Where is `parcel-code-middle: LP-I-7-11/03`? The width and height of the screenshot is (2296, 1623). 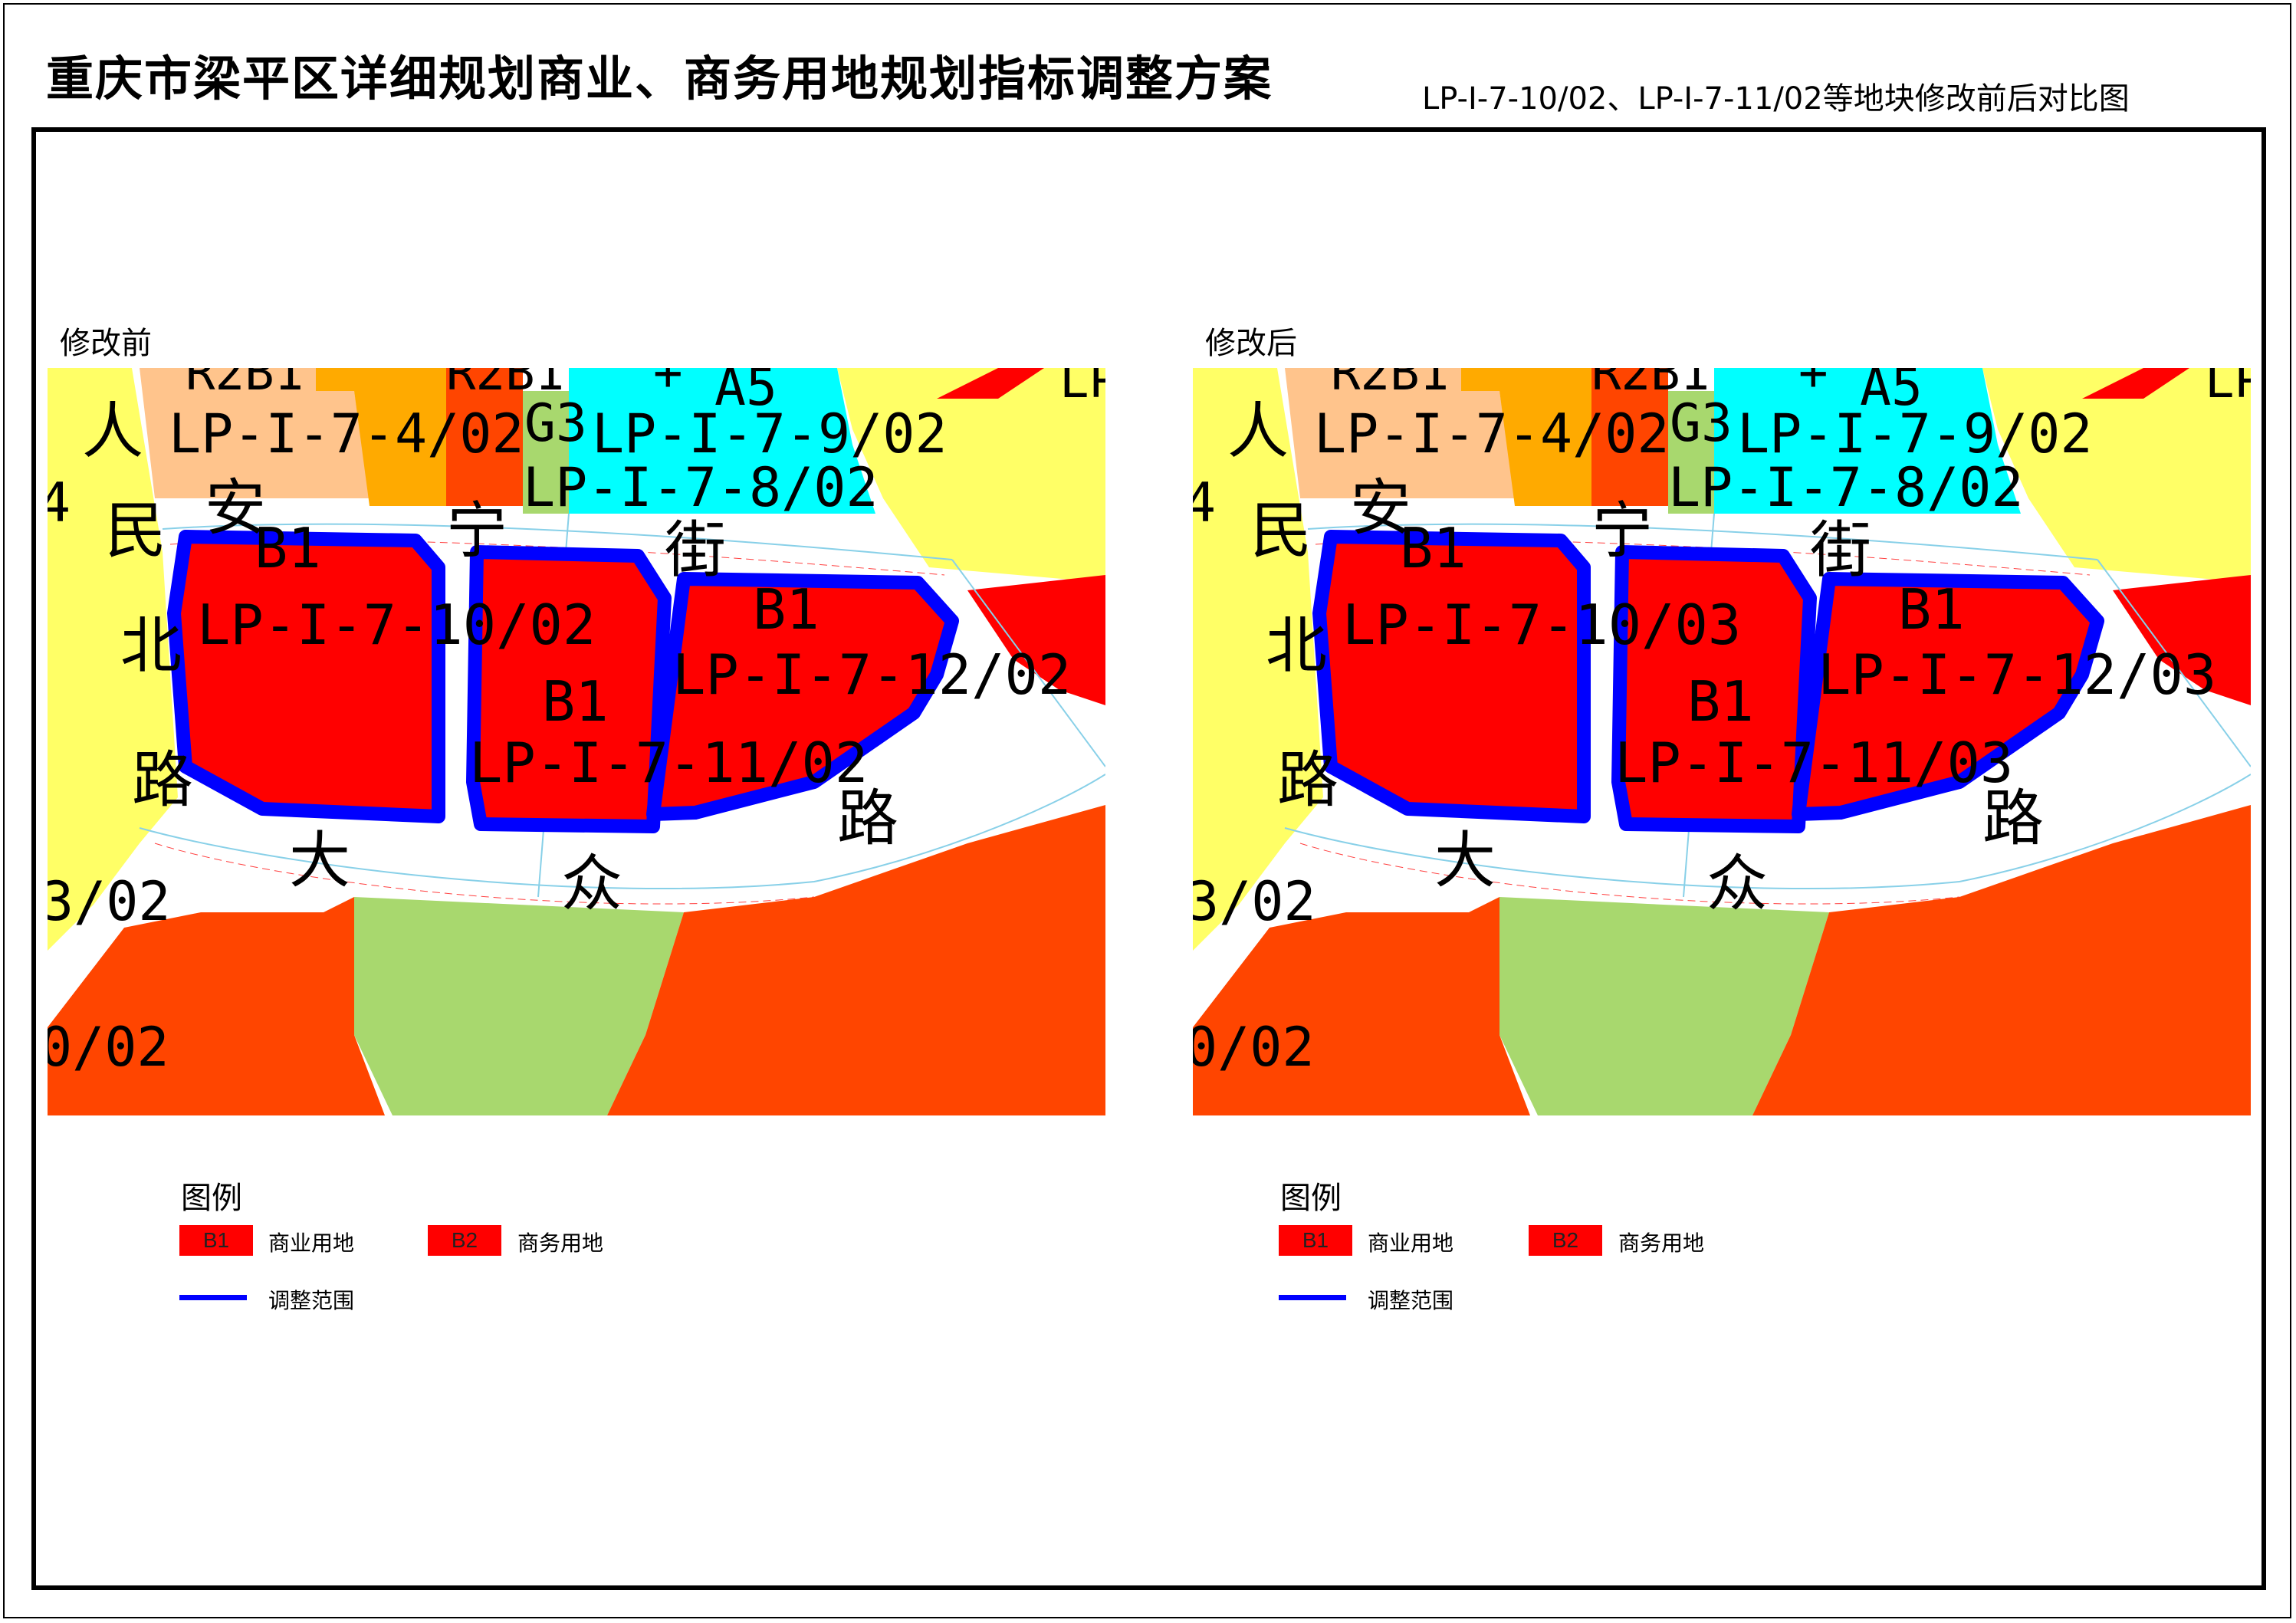 parcel-code-middle: LP-I-7-11/03 is located at coordinates (1813, 763).